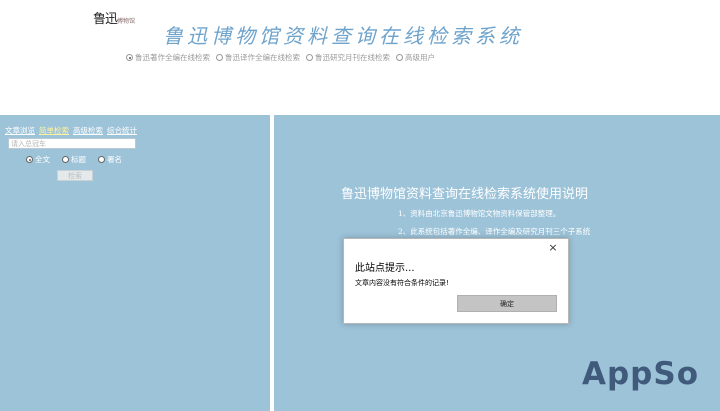 Image resolution: width=720 pixels, height=411 pixels. What do you see at coordinates (465, 194) in the screenshot?
I see `help-title: 鲁迅博物馆资料查询在线检索系统使用说明` at bounding box center [465, 194].